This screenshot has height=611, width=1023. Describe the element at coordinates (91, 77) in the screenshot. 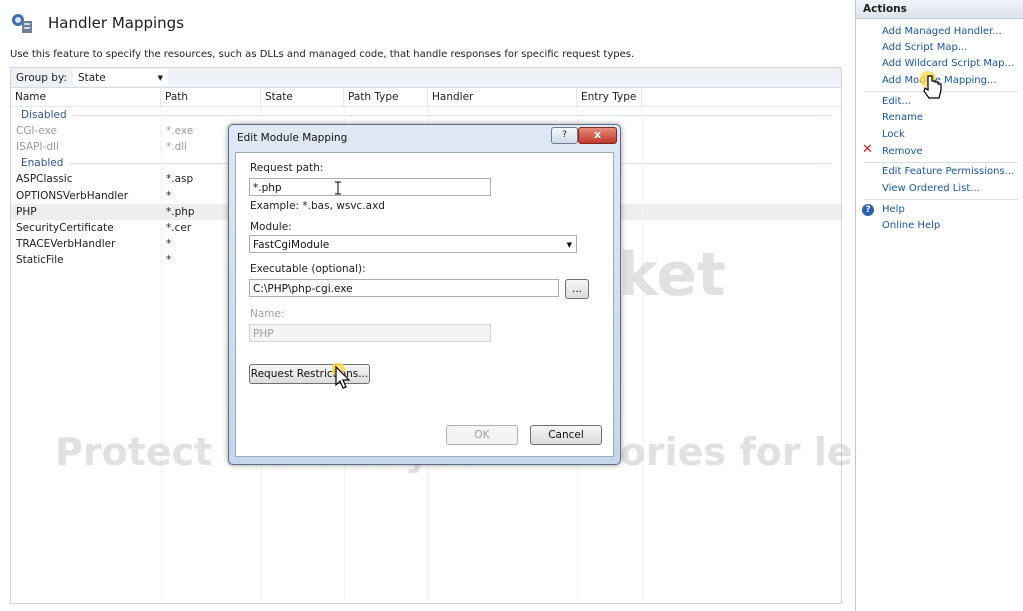

I see `group-by-value: State` at that location.